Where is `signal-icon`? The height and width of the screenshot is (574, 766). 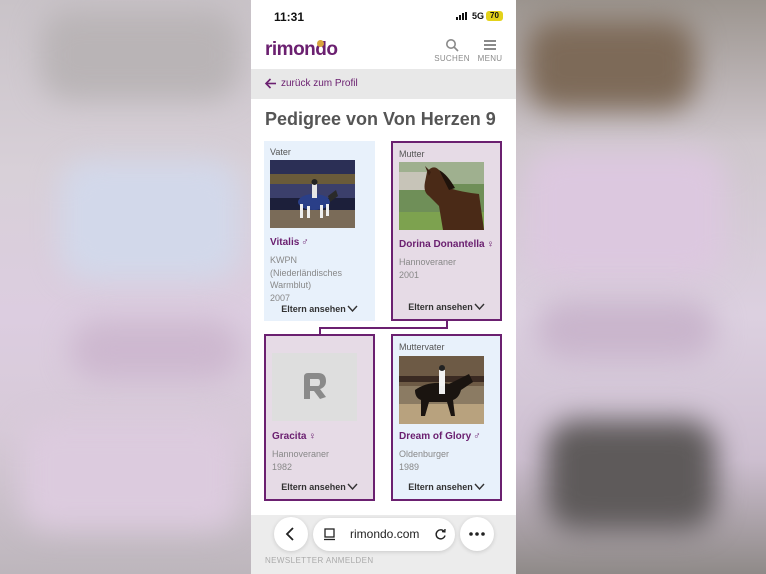 signal-icon is located at coordinates (461, 16).